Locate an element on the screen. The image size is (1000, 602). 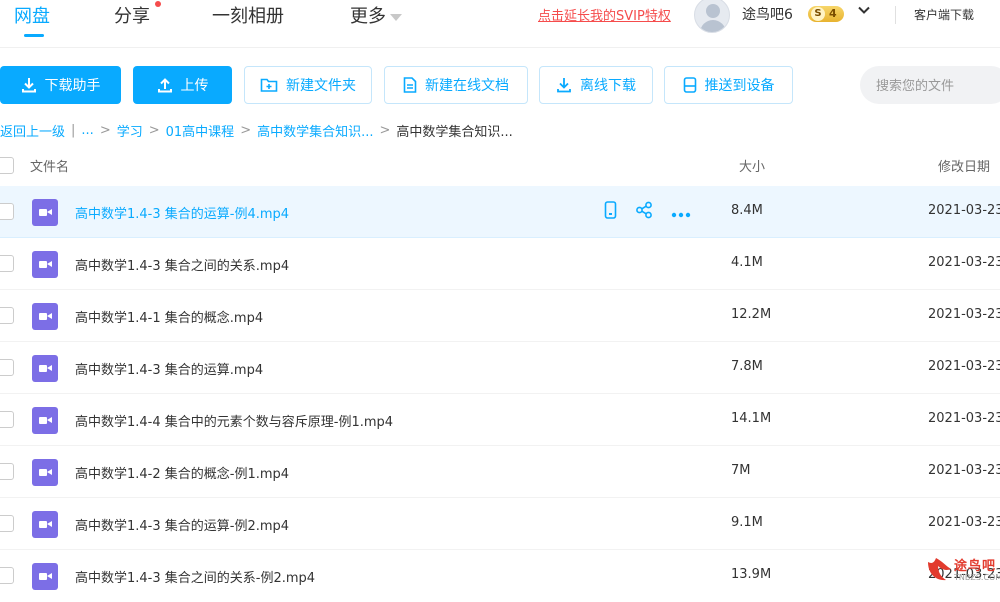
watermark-text: 途鸟吧 is located at coordinates (975, 566).